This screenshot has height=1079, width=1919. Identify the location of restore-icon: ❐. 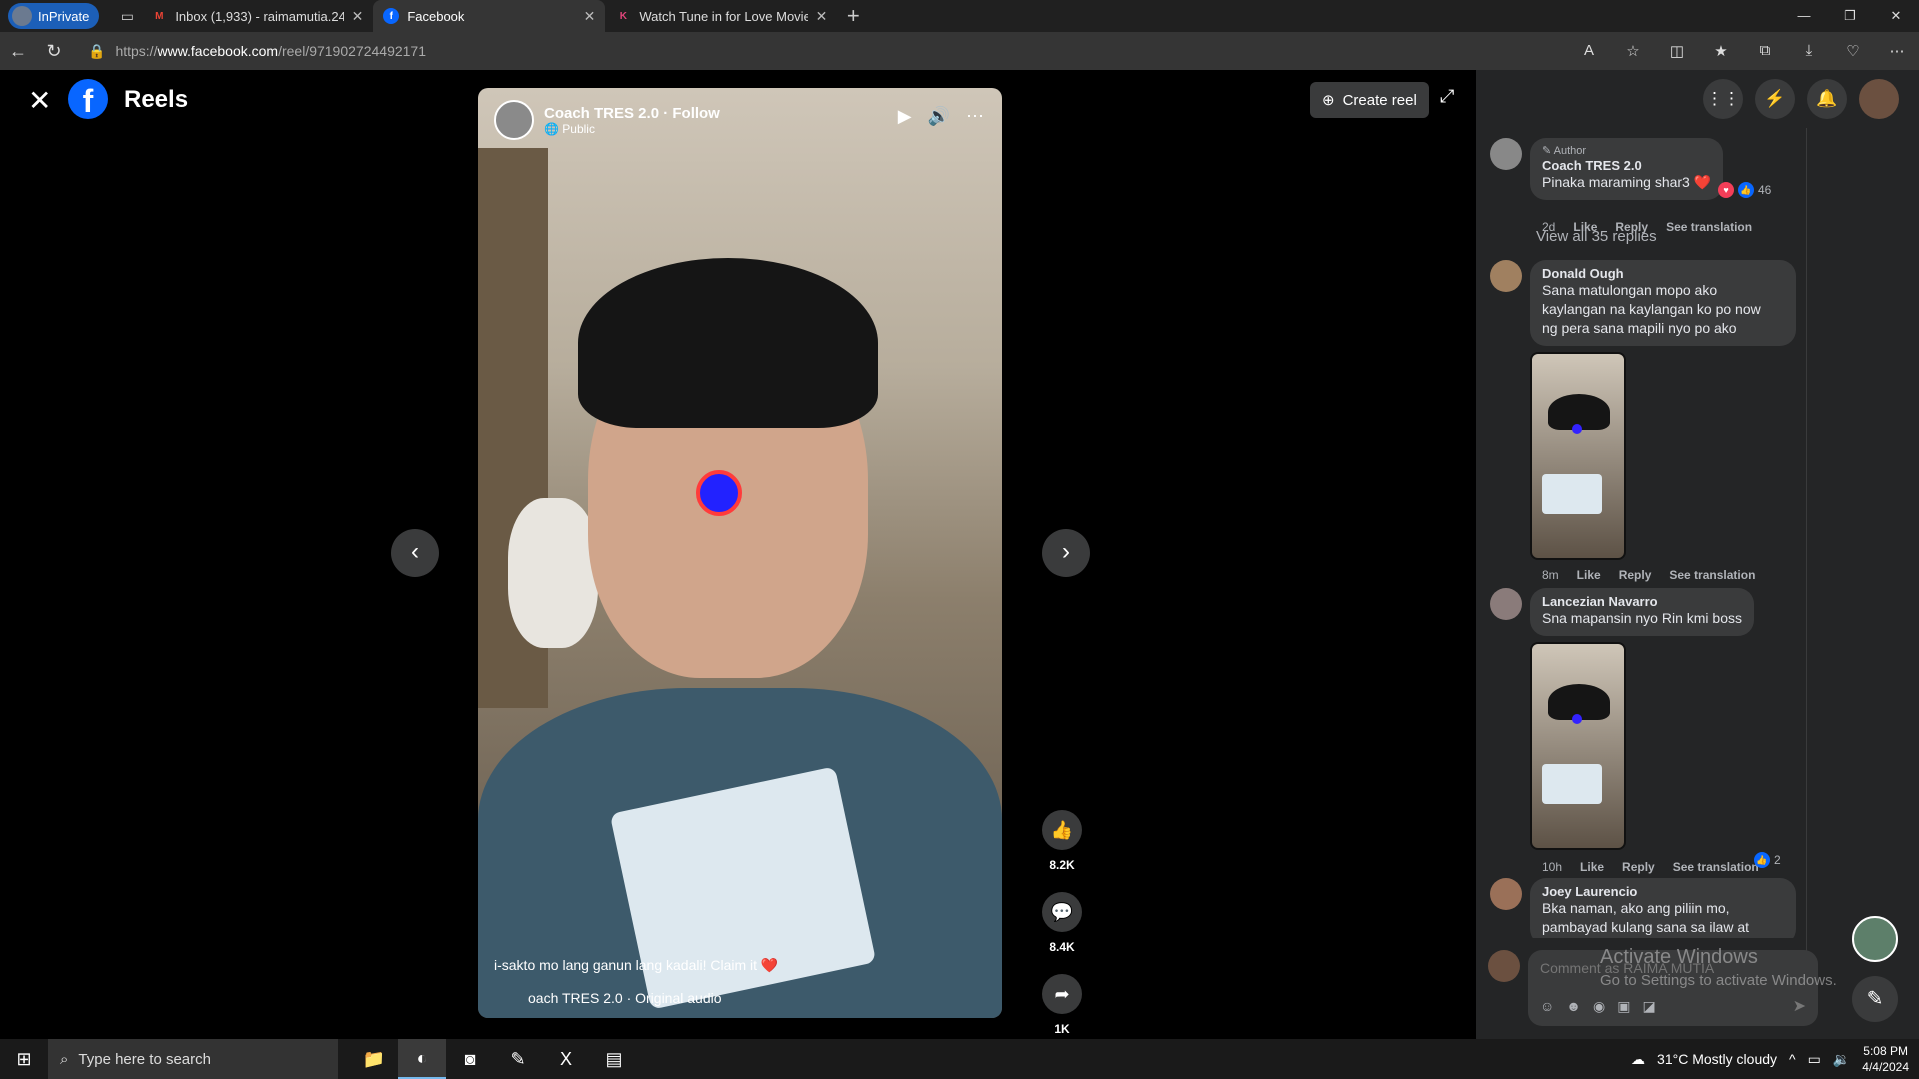
(1850, 16).